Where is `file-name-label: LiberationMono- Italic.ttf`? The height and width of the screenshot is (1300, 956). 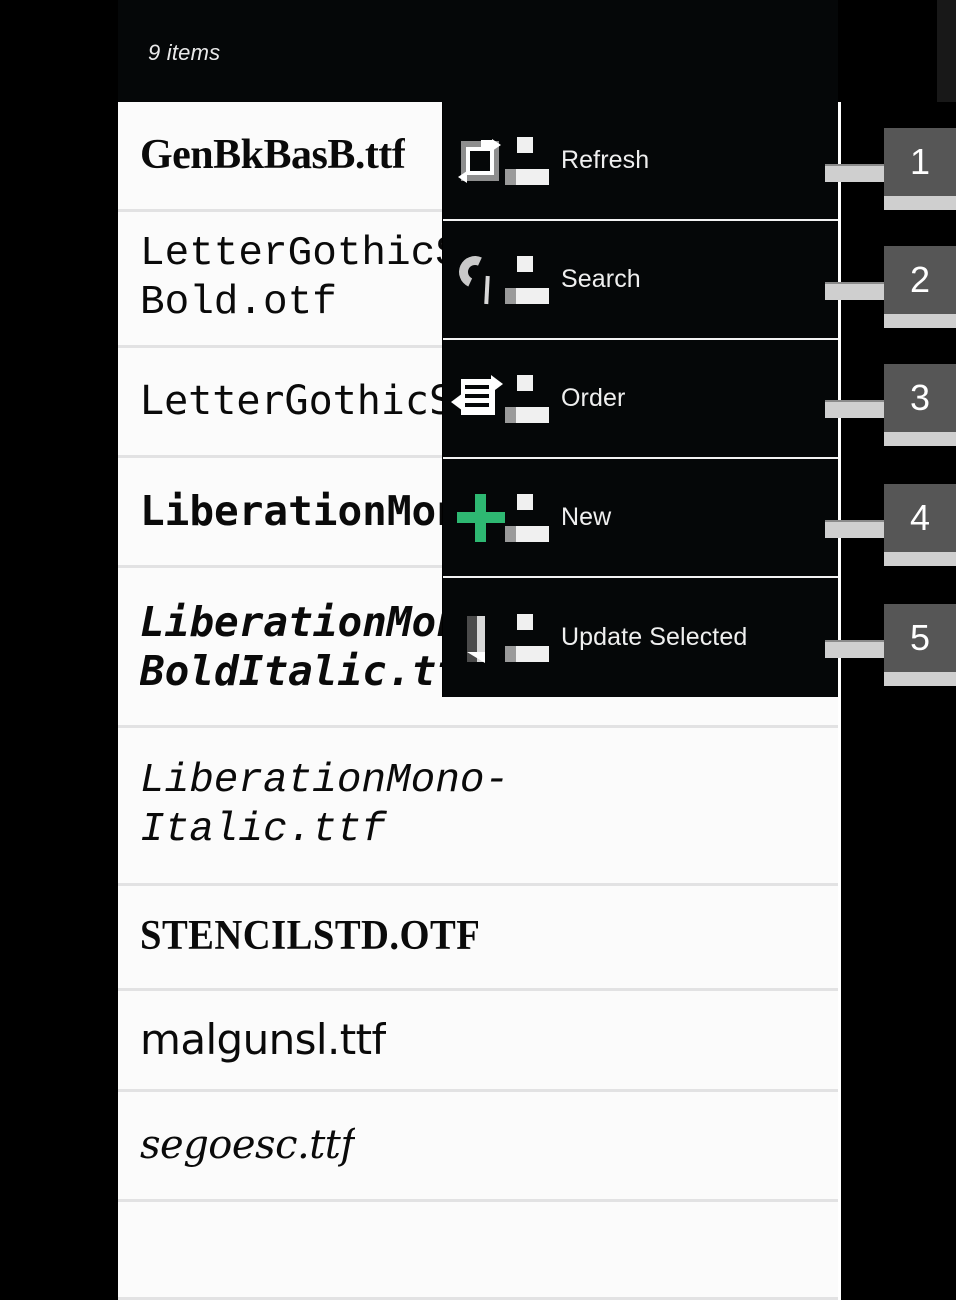 file-name-label: LiberationMono- Italic.ttf is located at coordinates (325, 805).